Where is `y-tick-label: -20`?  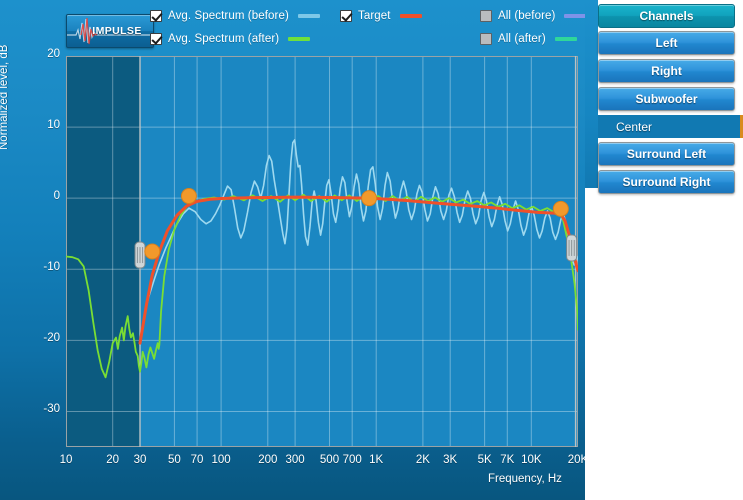
y-tick-label: -20 is located at coordinates (51, 338).